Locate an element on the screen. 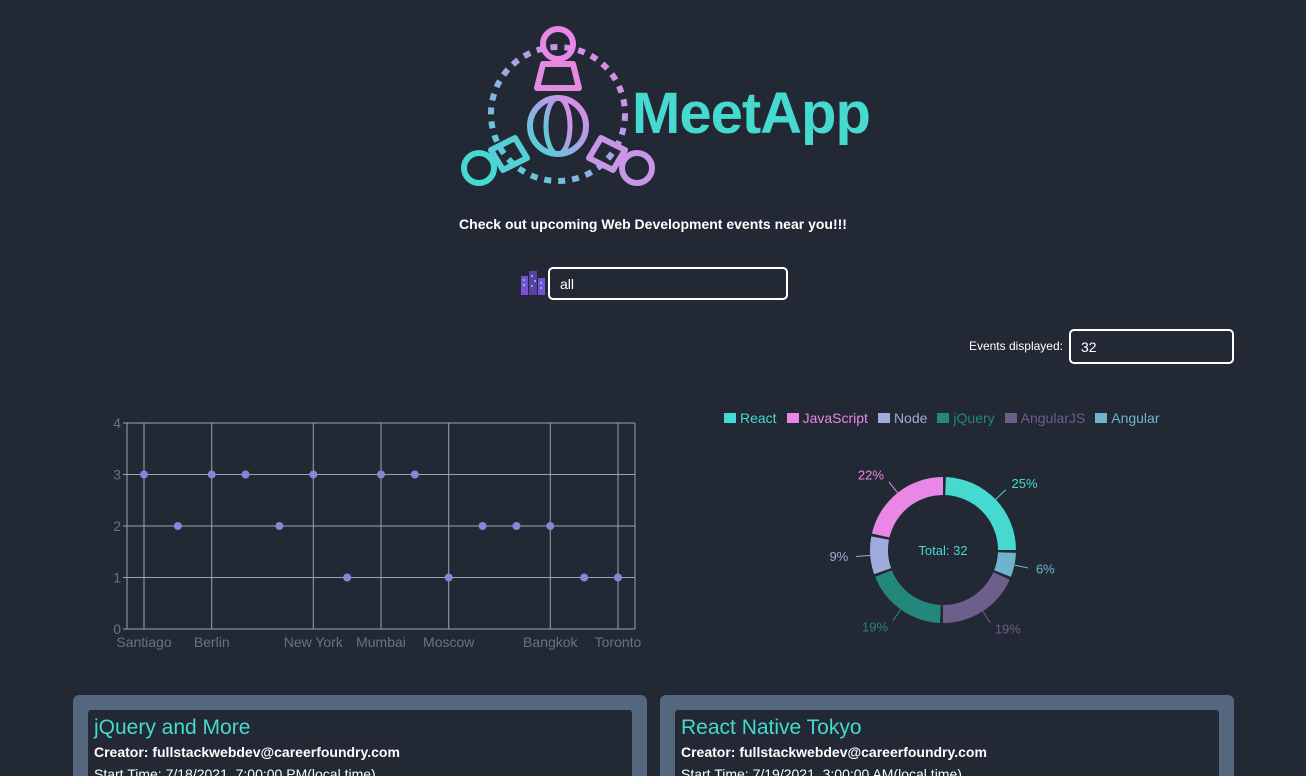 This screenshot has width=1306, height=776. events-displayed-label: Events displayed: is located at coordinates (1015, 346).